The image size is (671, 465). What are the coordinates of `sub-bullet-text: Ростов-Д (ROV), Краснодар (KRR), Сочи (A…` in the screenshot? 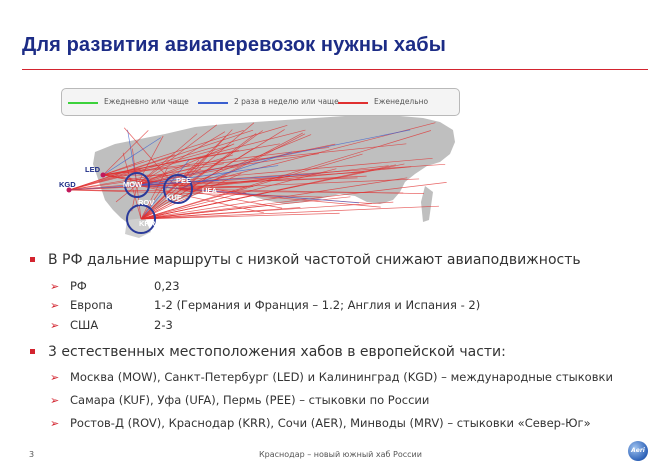 It's located at (330, 423).